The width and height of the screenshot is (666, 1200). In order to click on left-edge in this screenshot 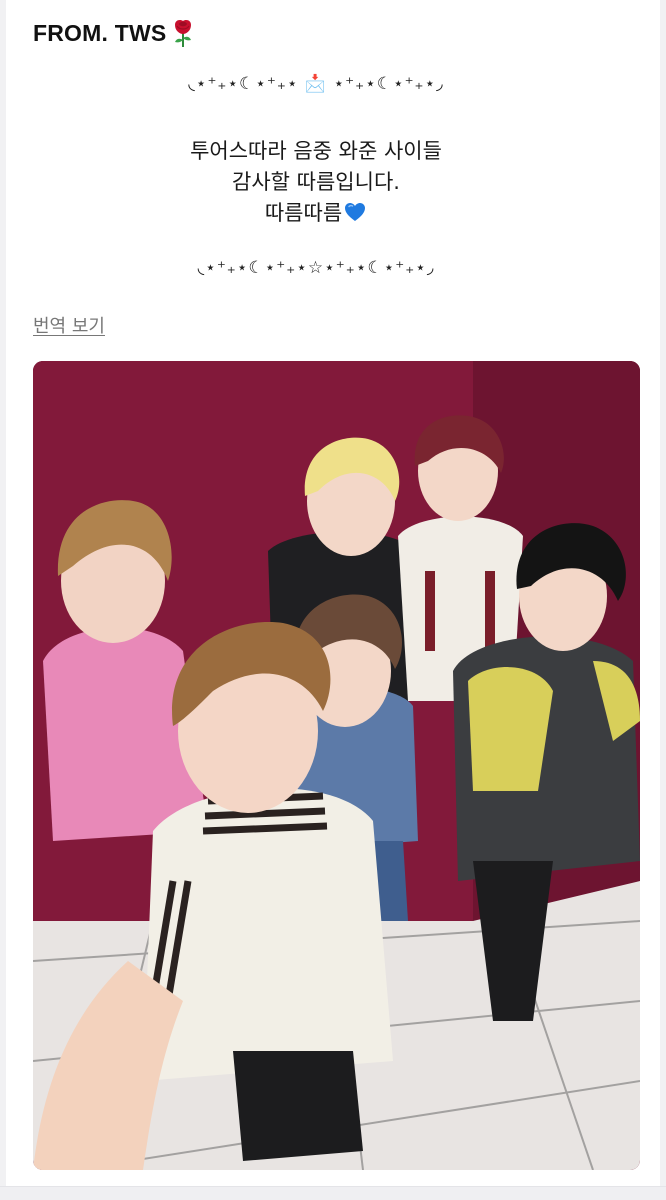, I will do `click(3, 600)`.